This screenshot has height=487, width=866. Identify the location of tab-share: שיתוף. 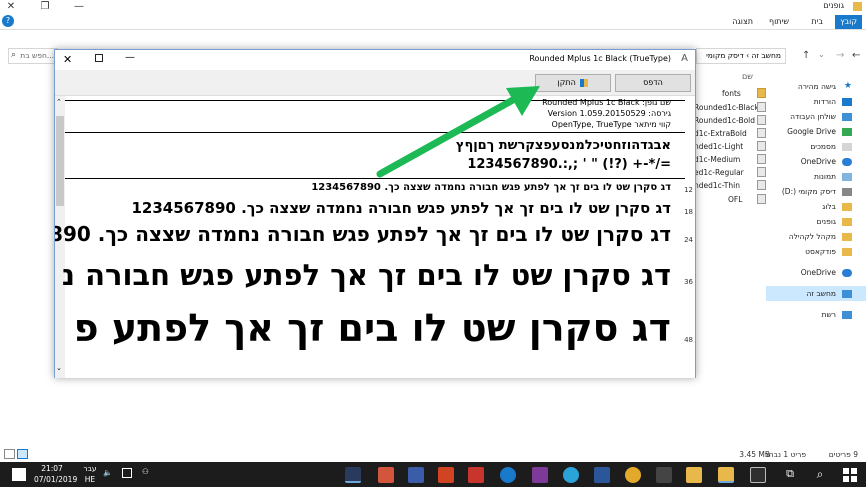
(779, 22).